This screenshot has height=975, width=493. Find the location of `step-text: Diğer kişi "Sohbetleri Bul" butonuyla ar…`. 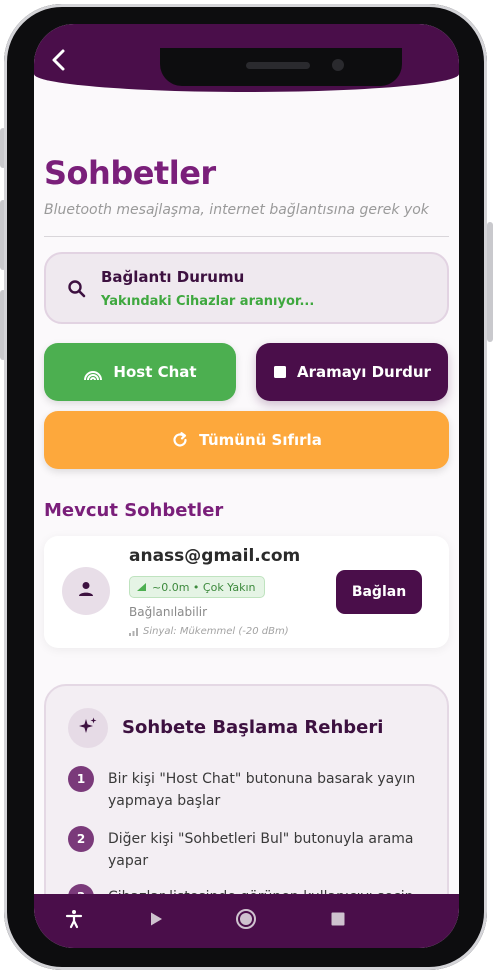

step-text: Diğer kişi "Sohbetleri Bul" butonuyla ar… is located at coordinates (261, 850).